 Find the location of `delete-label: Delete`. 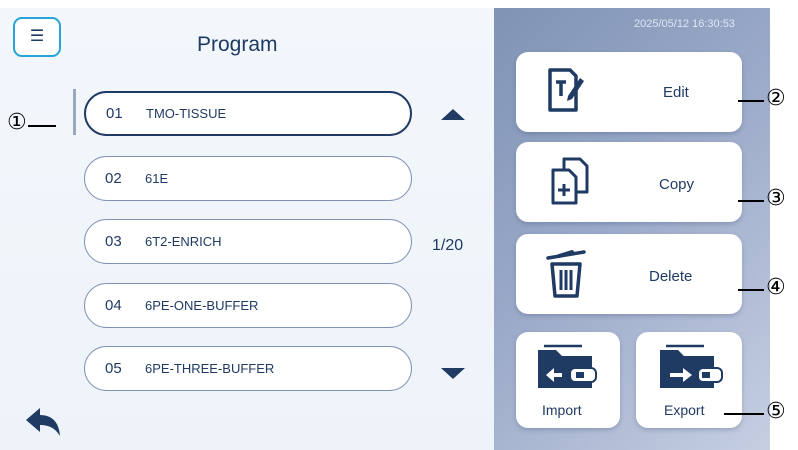

delete-label: Delete is located at coordinates (671, 276).